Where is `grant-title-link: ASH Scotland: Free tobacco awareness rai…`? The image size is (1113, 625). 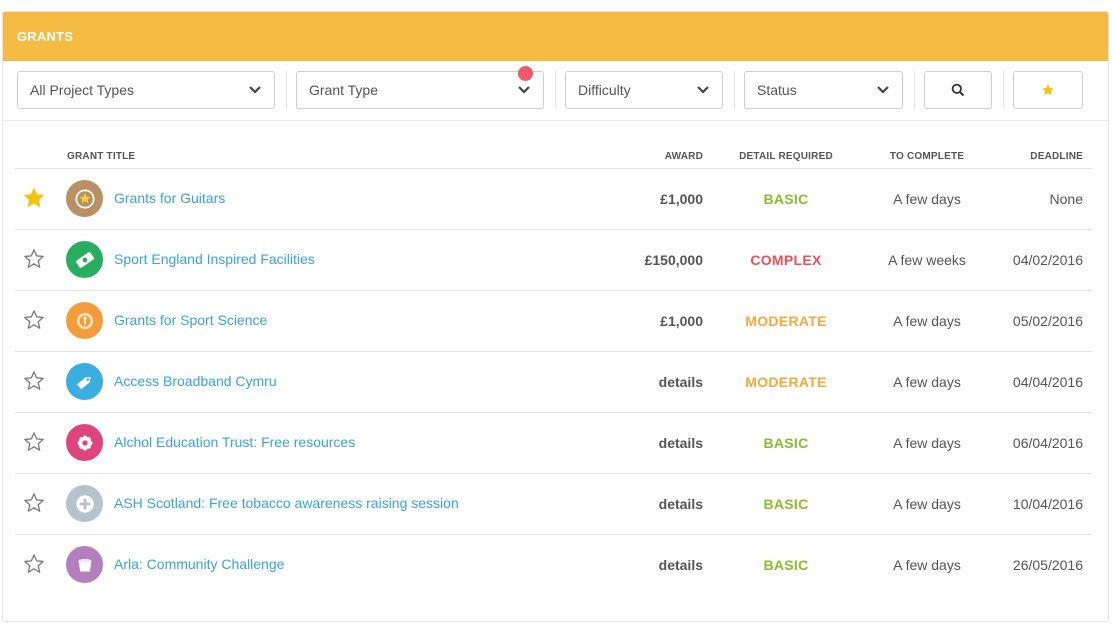 grant-title-link: ASH Scotland: Free tobacco awareness rai… is located at coordinates (286, 503).